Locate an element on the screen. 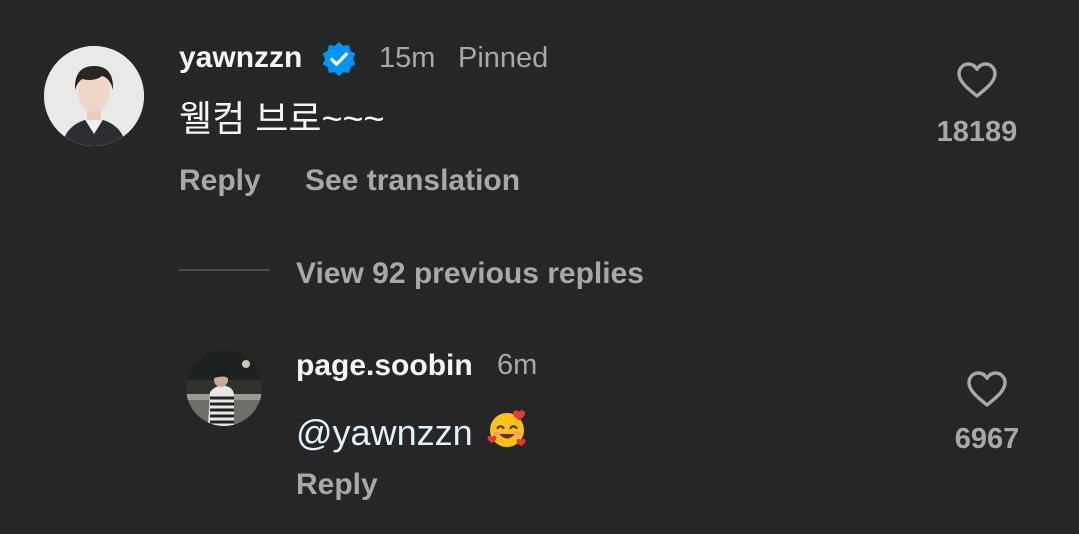 This screenshot has height=534, width=1079. comment-text: 웰컴 브로~~~ is located at coordinates (282, 118).